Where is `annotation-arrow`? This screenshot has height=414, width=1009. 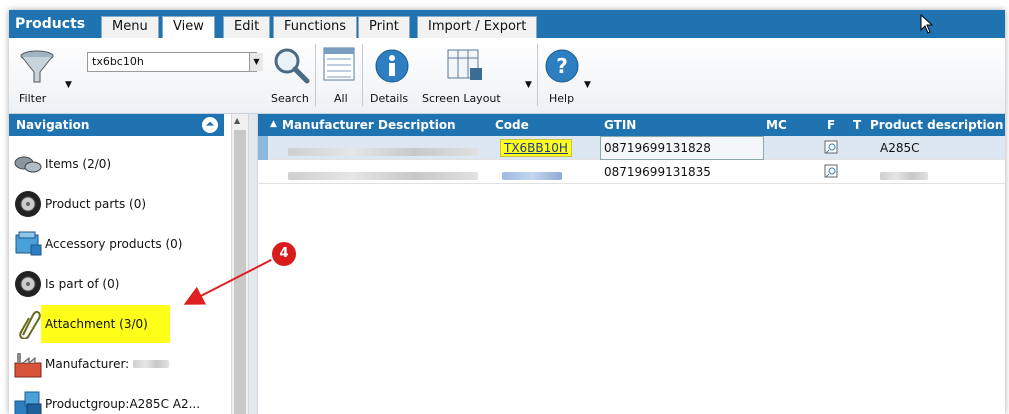
annotation-arrow is located at coordinates (229, 281).